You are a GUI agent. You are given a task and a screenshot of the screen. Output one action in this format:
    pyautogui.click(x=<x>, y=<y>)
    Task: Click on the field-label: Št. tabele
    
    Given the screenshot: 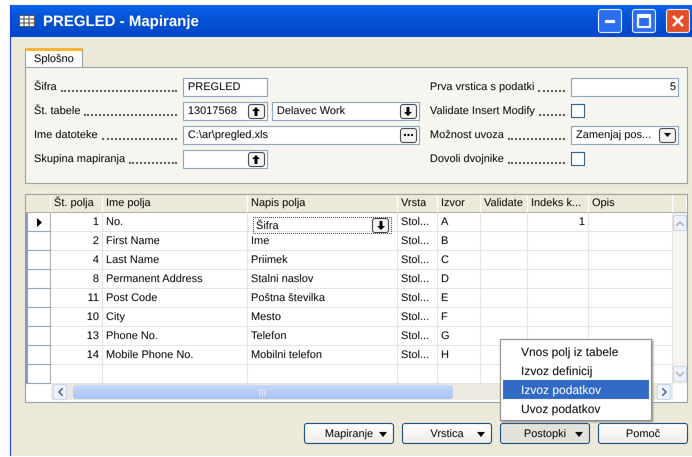 What is the action you would take?
    pyautogui.click(x=57, y=111)
    